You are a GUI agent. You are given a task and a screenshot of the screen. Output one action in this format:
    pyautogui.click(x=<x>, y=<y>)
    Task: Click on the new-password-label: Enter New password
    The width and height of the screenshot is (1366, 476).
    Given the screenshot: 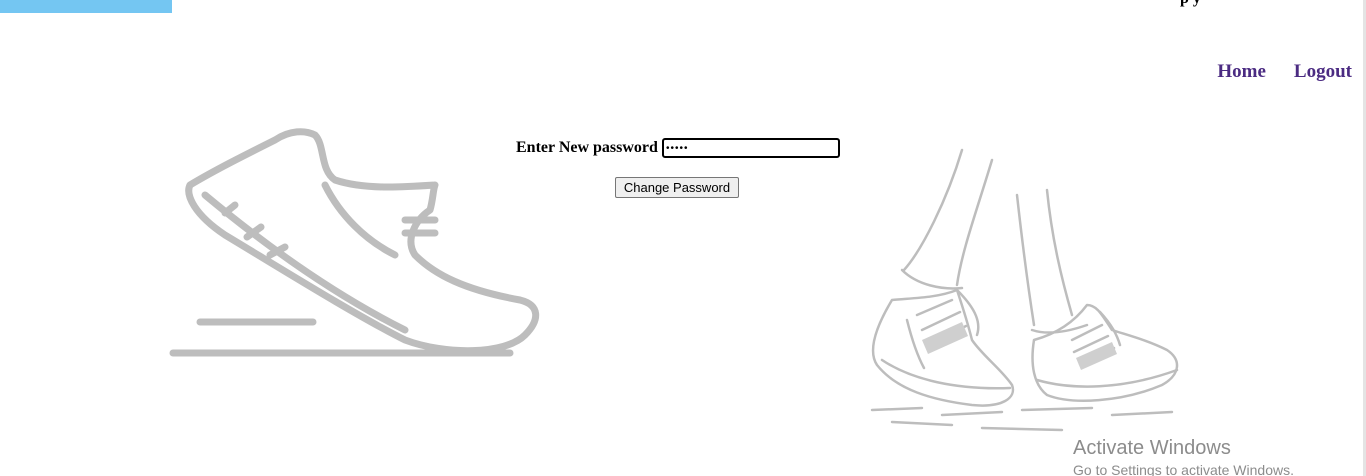 What is the action you would take?
    pyautogui.click(x=587, y=147)
    